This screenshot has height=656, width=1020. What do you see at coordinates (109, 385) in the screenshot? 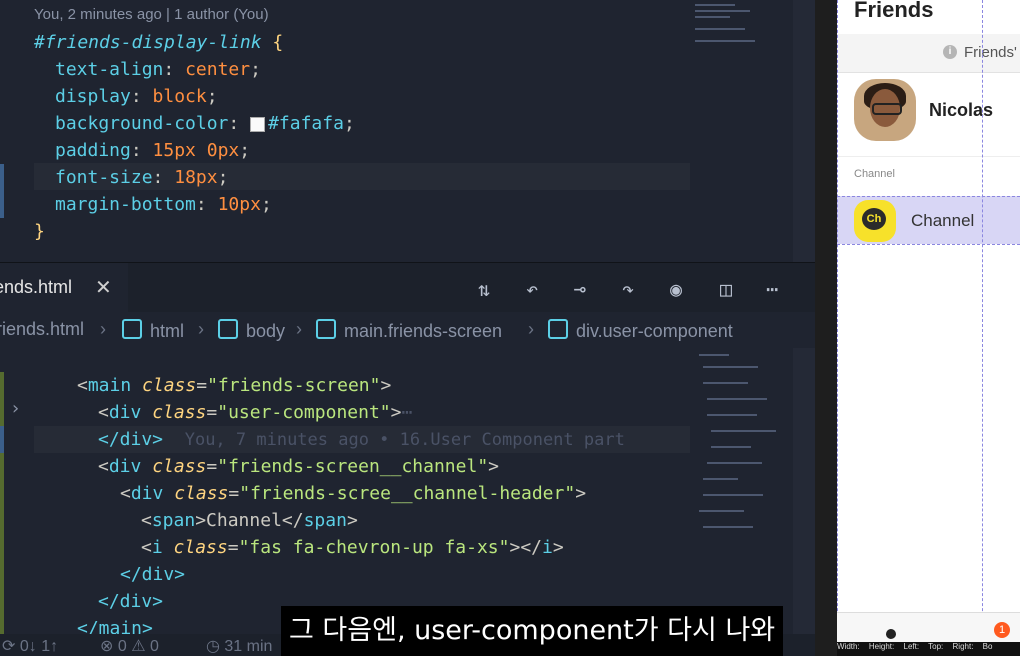
I see `html-tag: main` at bounding box center [109, 385].